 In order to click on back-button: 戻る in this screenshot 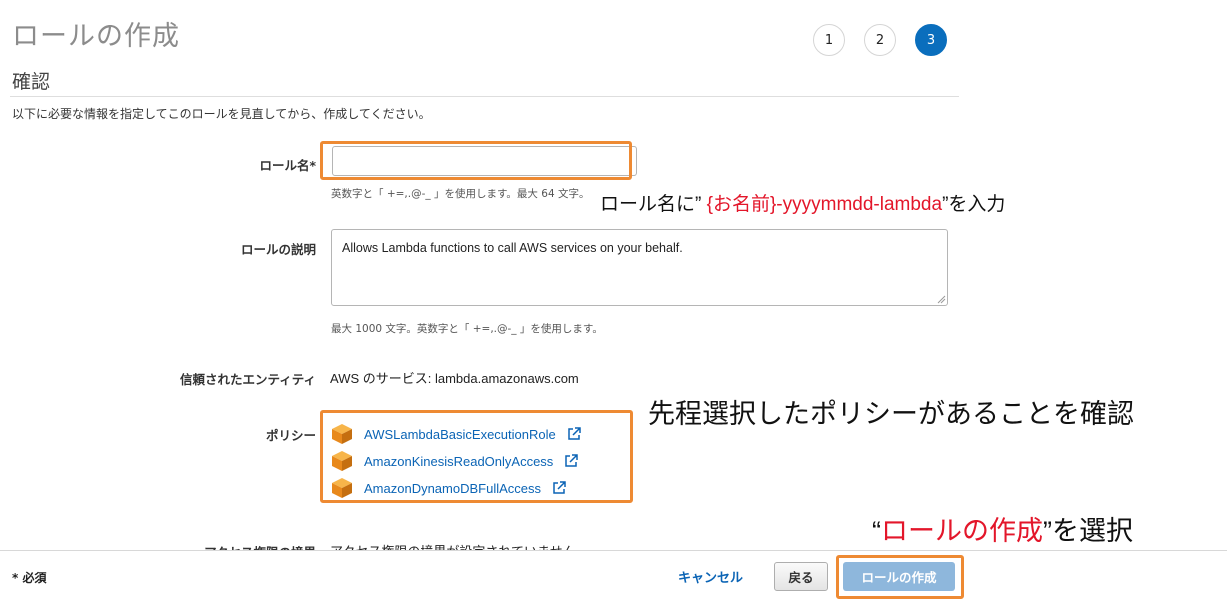, I will do `click(801, 576)`.